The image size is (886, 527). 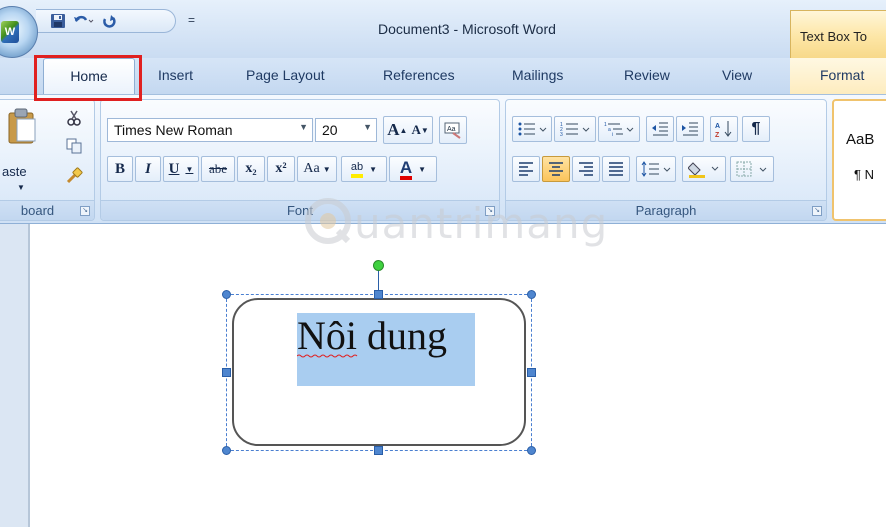 What do you see at coordinates (531, 372) in the screenshot?
I see `resize-handle-right` at bounding box center [531, 372].